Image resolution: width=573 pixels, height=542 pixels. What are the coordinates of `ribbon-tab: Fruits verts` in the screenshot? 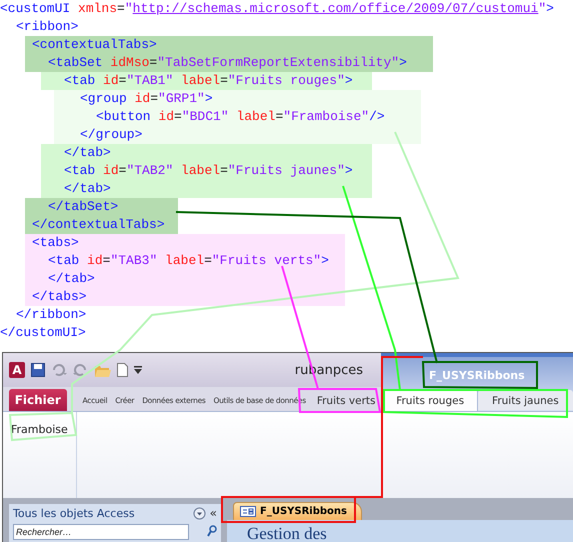 It's located at (346, 400).